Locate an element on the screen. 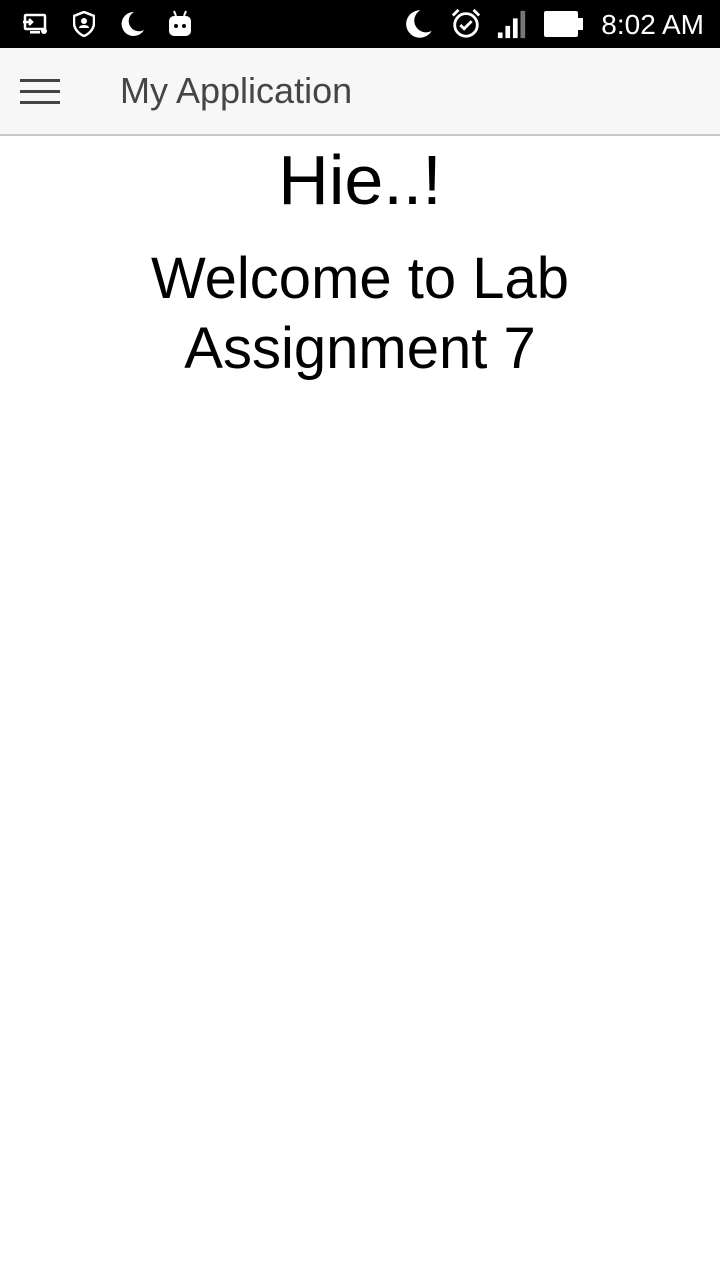  battery-icon is located at coordinates (564, 24).